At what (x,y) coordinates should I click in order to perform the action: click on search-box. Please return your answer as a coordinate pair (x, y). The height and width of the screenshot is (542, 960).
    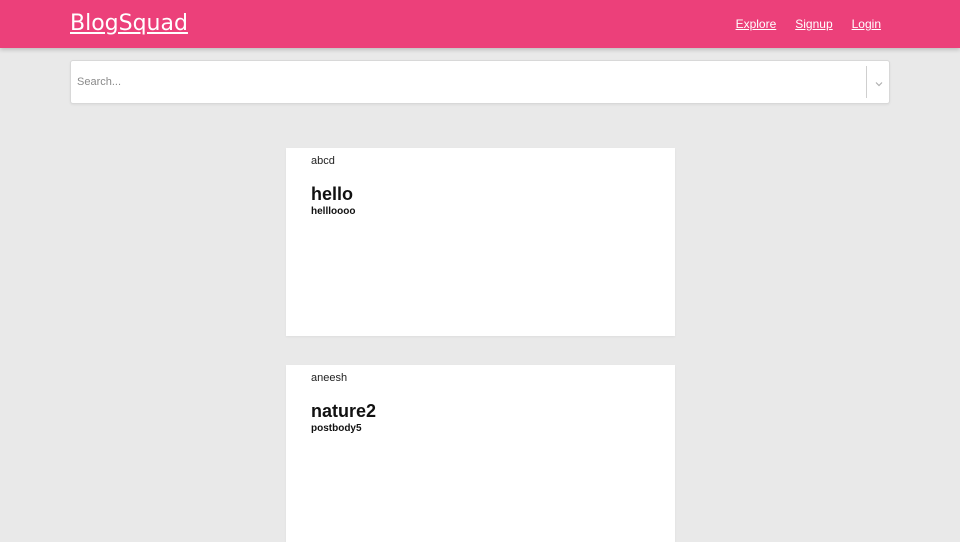
    Looking at the image, I should click on (480, 82).